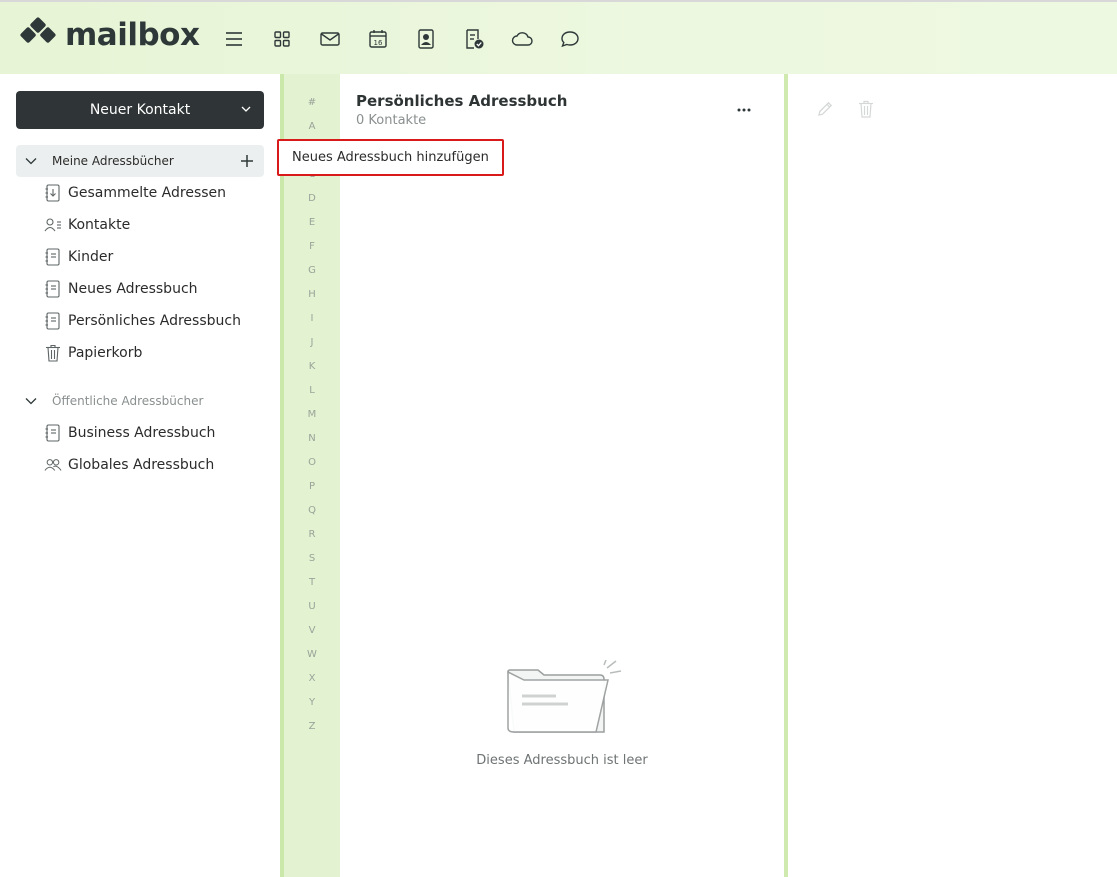  What do you see at coordinates (312, 318) in the screenshot?
I see `alphabet-letter: I` at bounding box center [312, 318].